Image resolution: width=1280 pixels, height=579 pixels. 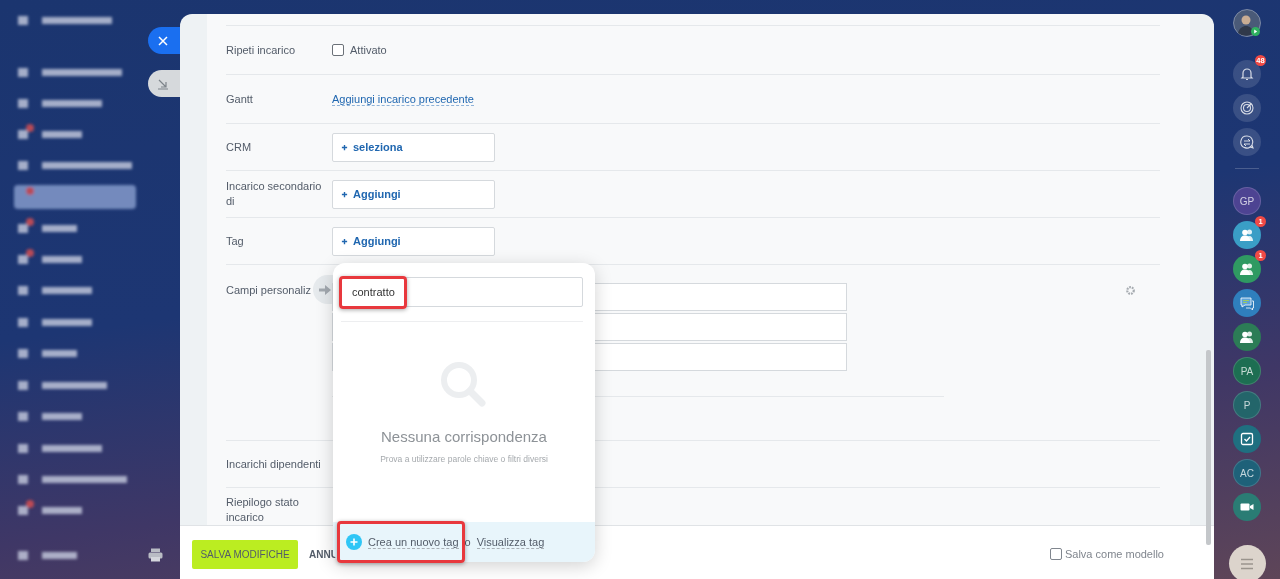 What do you see at coordinates (467, 542) in the screenshot?
I see `separator-text: o` at bounding box center [467, 542].